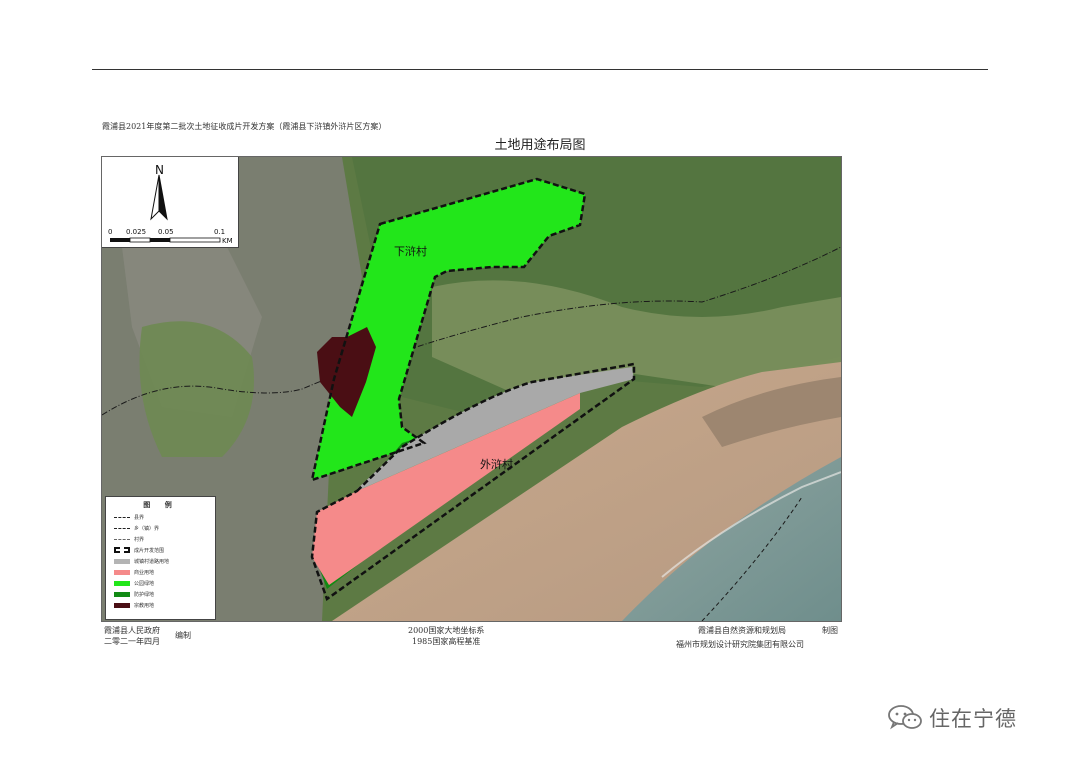  Describe the element at coordinates (132, 641) in the screenshot. I see `footer-left-date: 二零二一年四月` at that location.